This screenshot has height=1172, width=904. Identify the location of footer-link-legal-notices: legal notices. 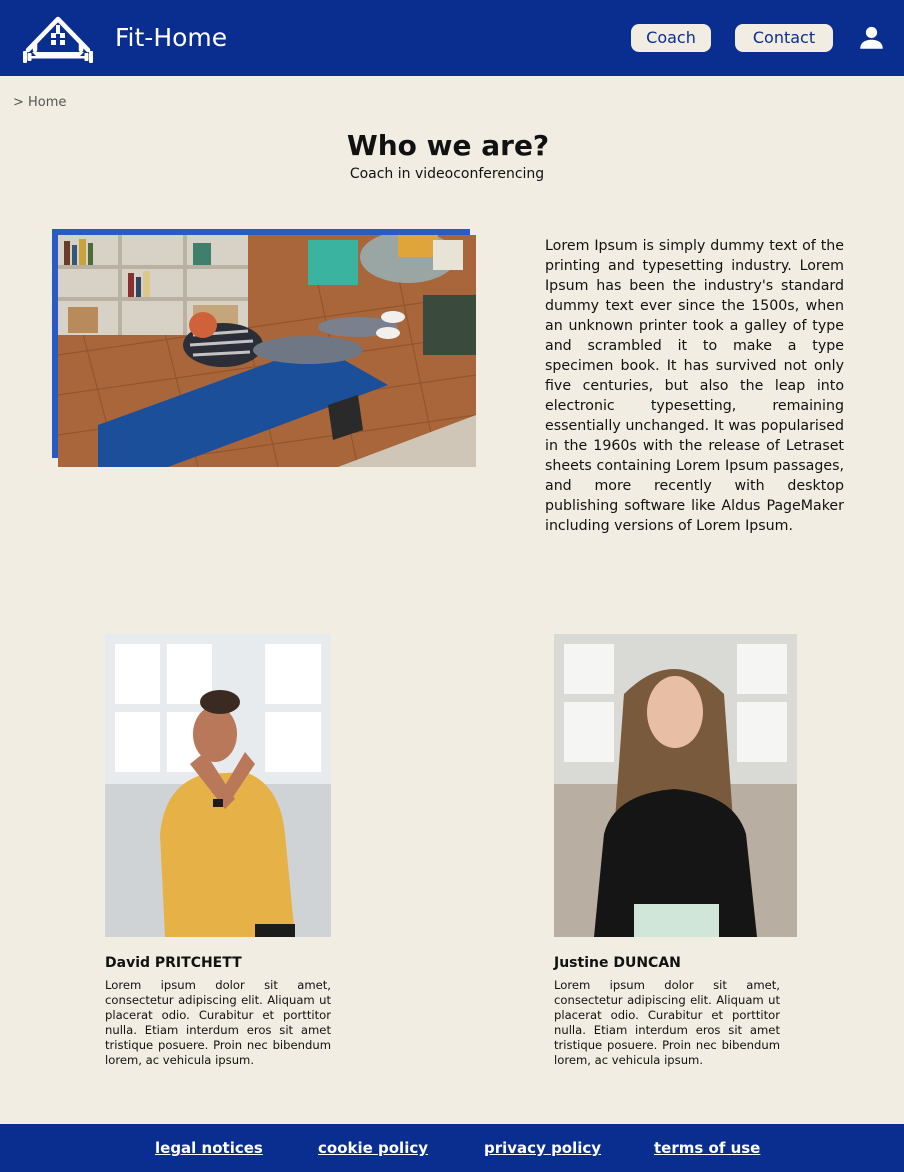
(209, 1148).